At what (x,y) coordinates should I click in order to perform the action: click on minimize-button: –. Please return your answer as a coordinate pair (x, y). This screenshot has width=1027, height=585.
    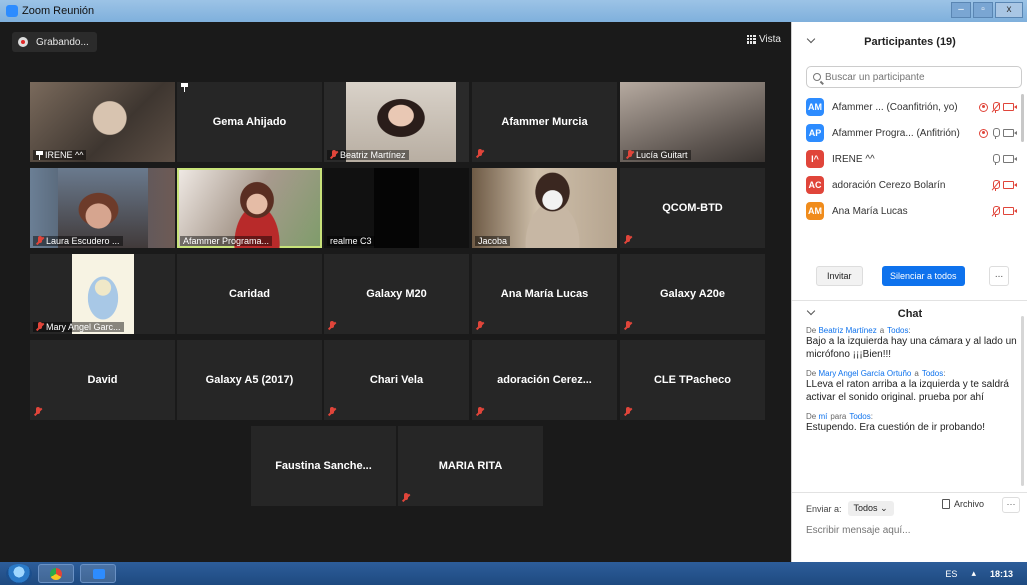
    Looking at the image, I should click on (961, 10).